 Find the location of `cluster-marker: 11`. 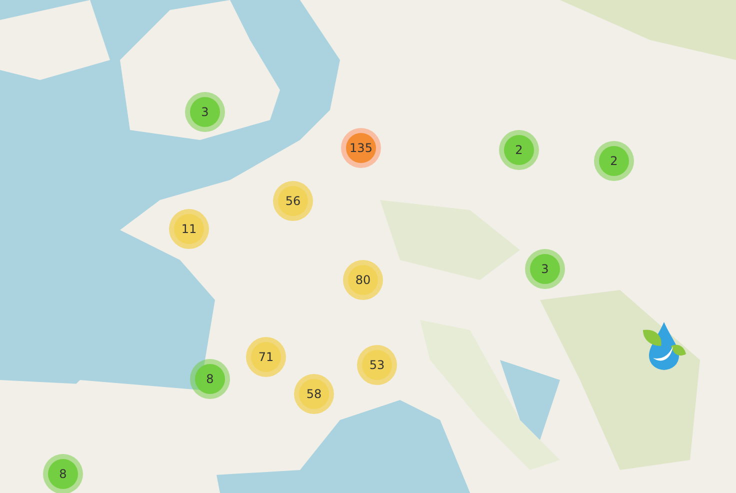

cluster-marker: 11 is located at coordinates (189, 229).